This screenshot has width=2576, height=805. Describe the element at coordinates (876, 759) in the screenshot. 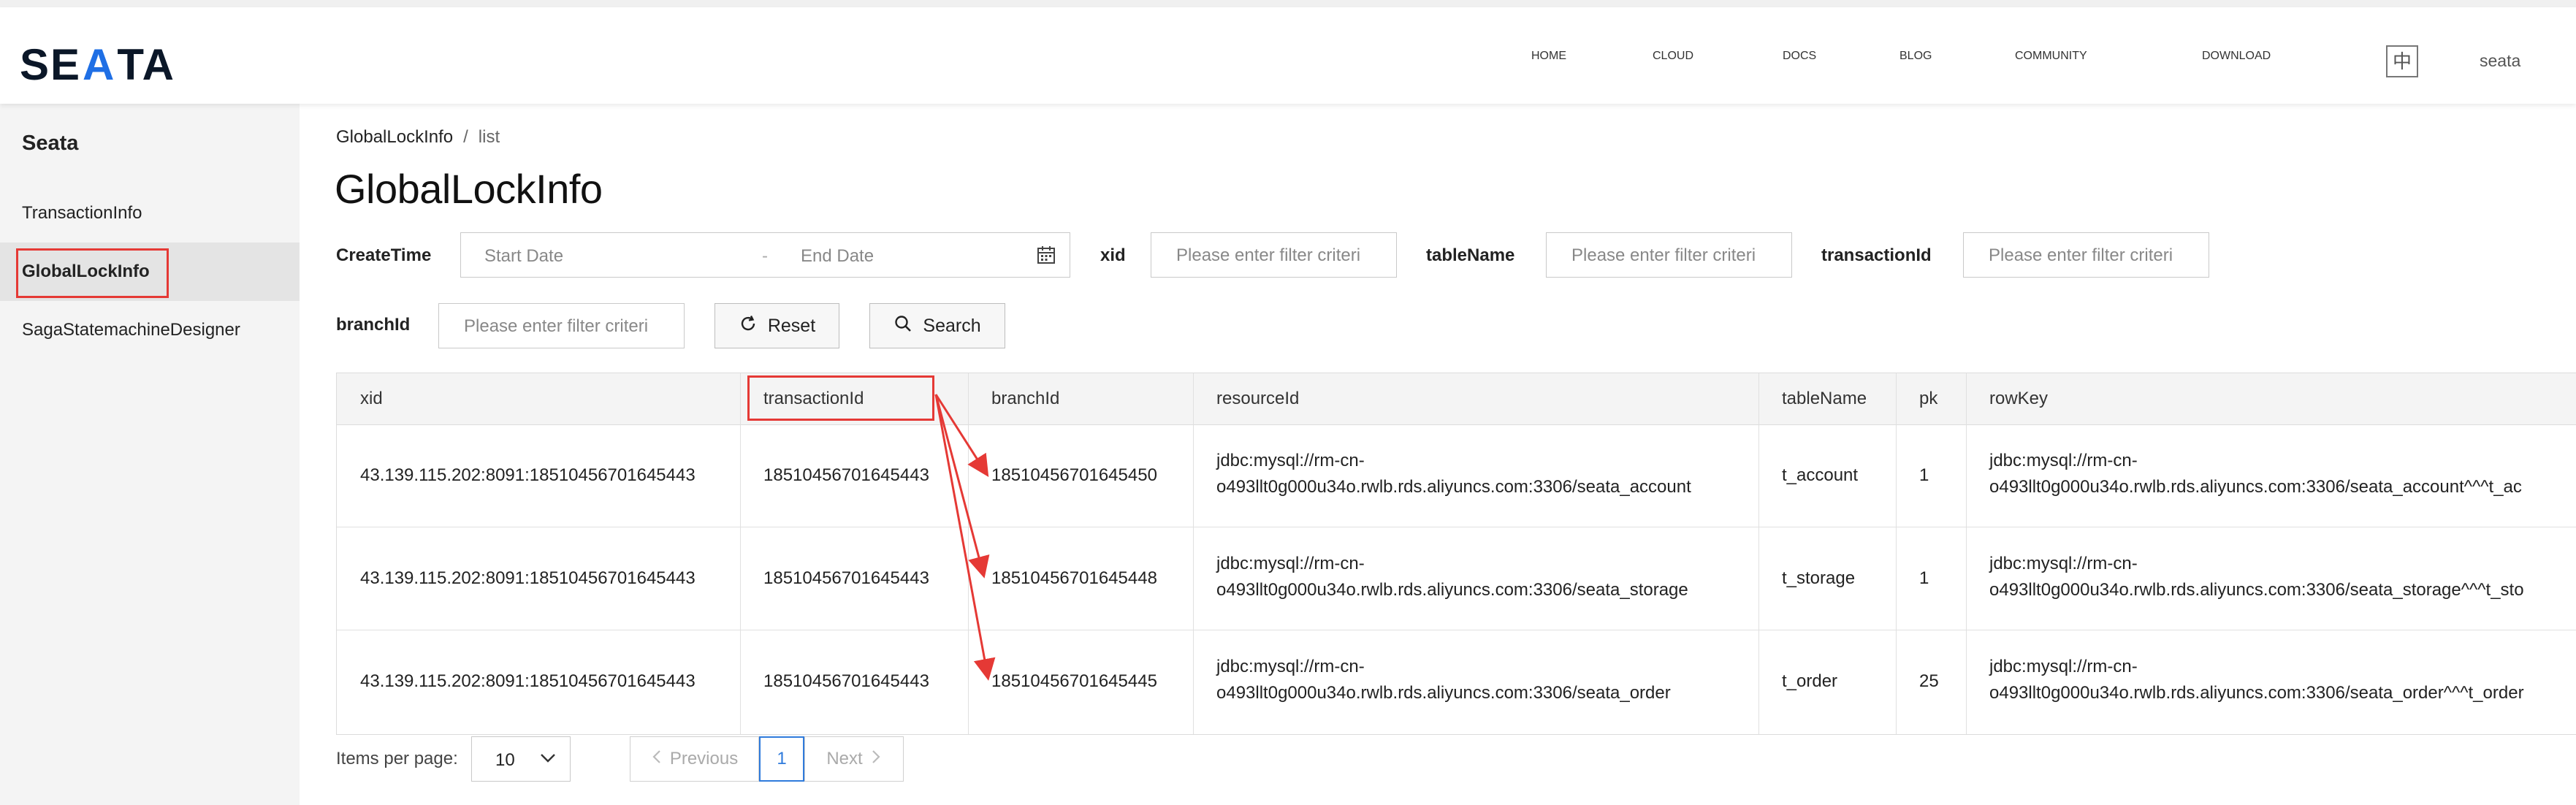

I see `chevron-right-icon` at that location.